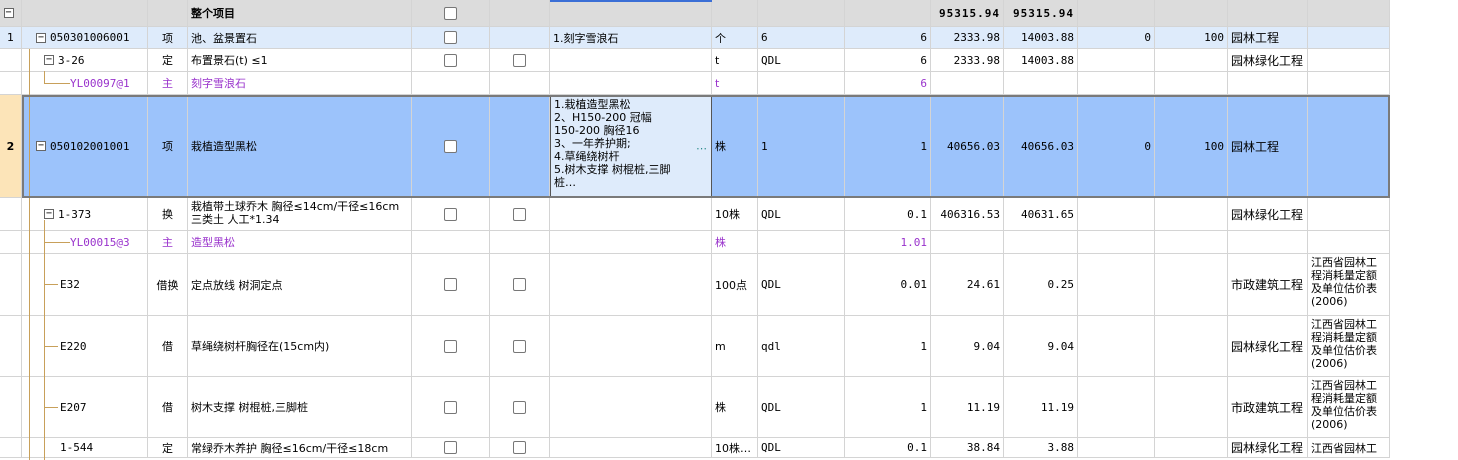 Image resolution: width=1458 pixels, height=460 pixels. What do you see at coordinates (701, 148) in the screenshot?
I see `more-icon: ⋯` at bounding box center [701, 148].